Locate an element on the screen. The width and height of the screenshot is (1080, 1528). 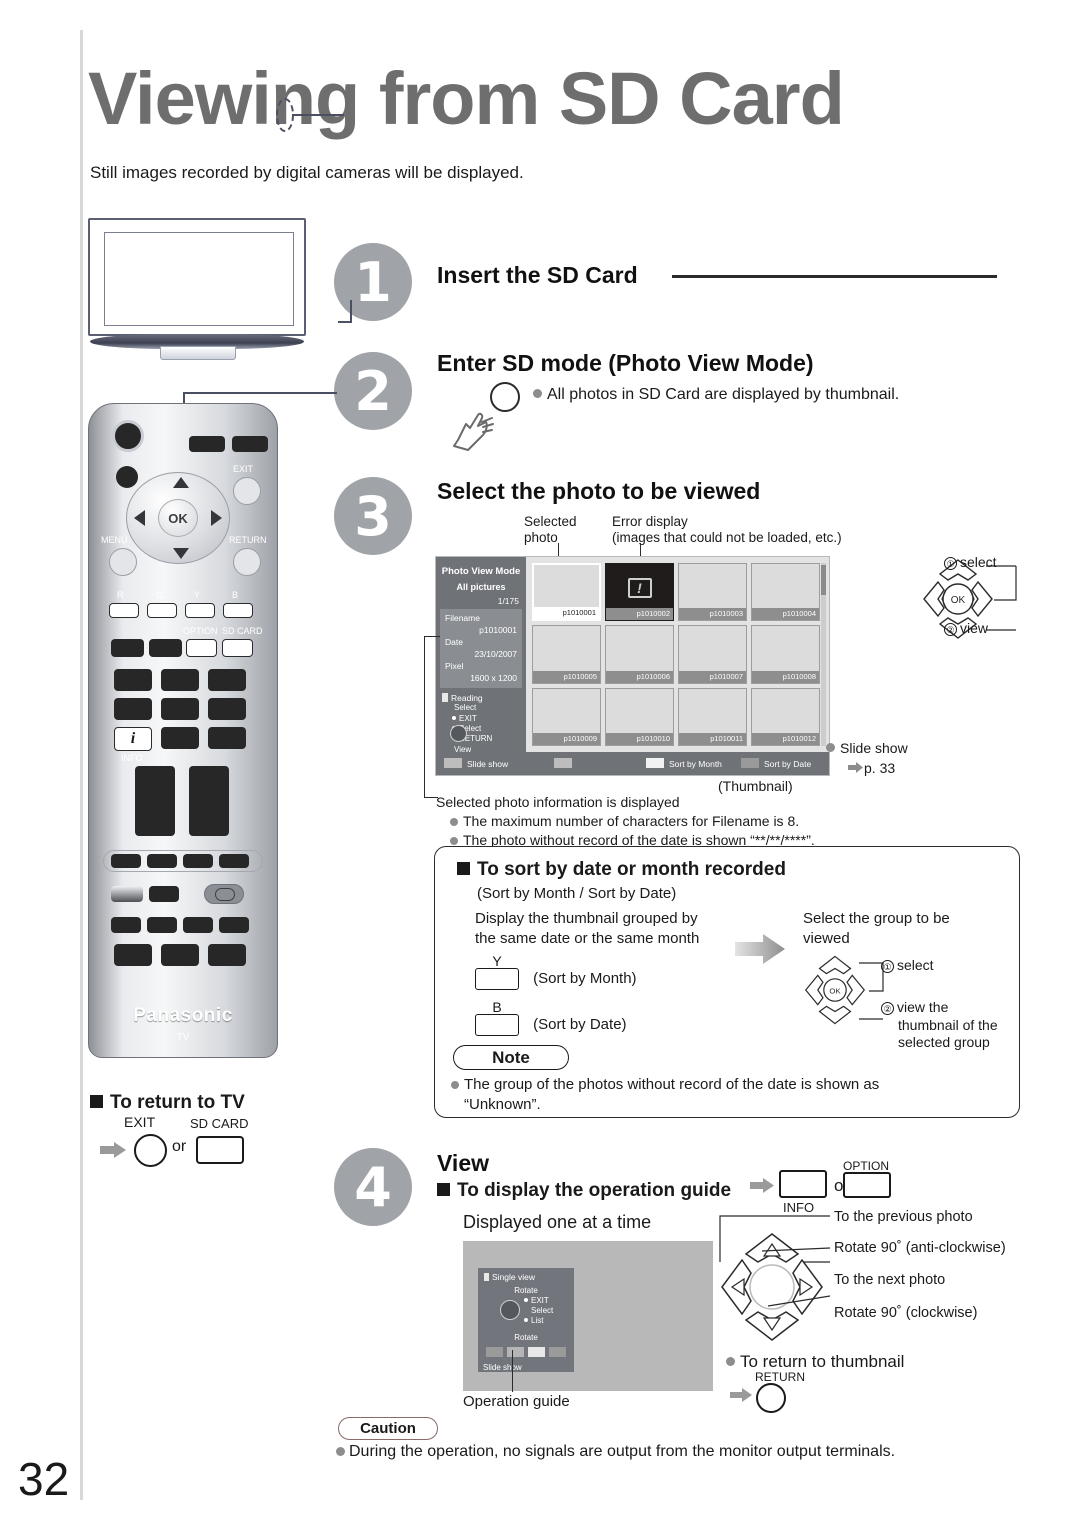
remote-color-r-button is located at coordinates (124, 610).